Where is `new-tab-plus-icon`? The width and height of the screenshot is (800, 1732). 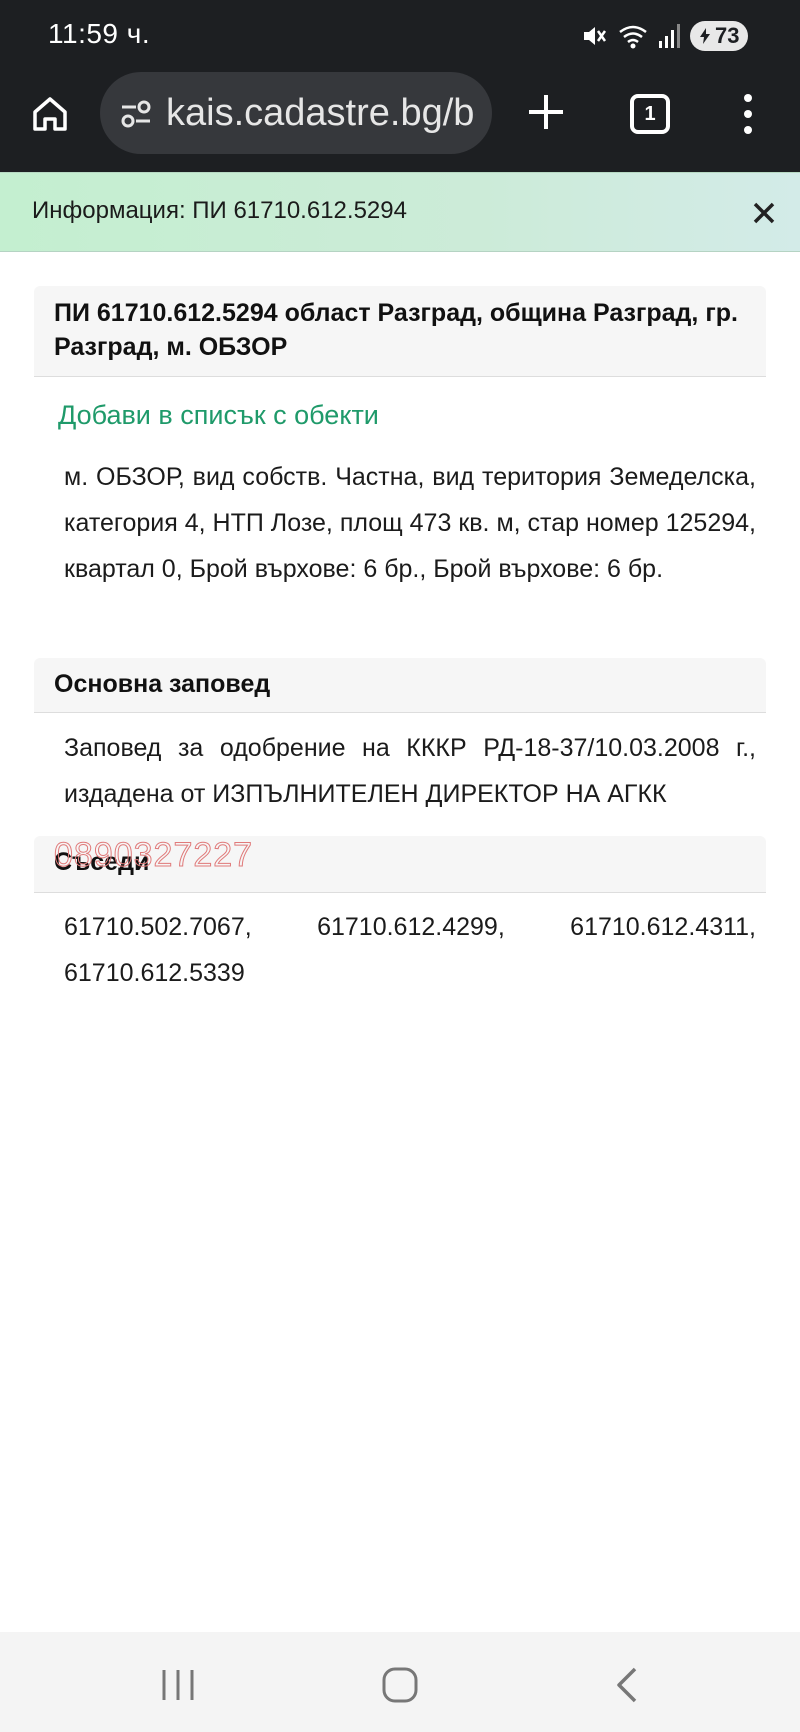
new-tab-plus-icon is located at coordinates (546, 112).